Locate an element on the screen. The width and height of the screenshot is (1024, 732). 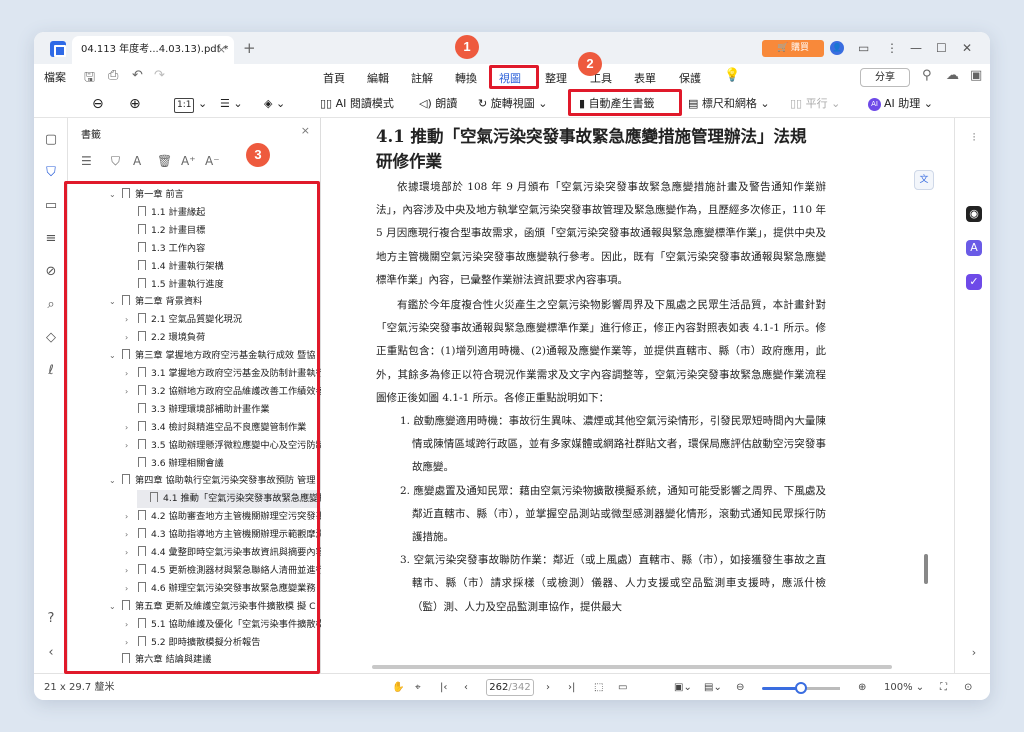
close-window-icon: ✕ is located at coordinates (967, 48).